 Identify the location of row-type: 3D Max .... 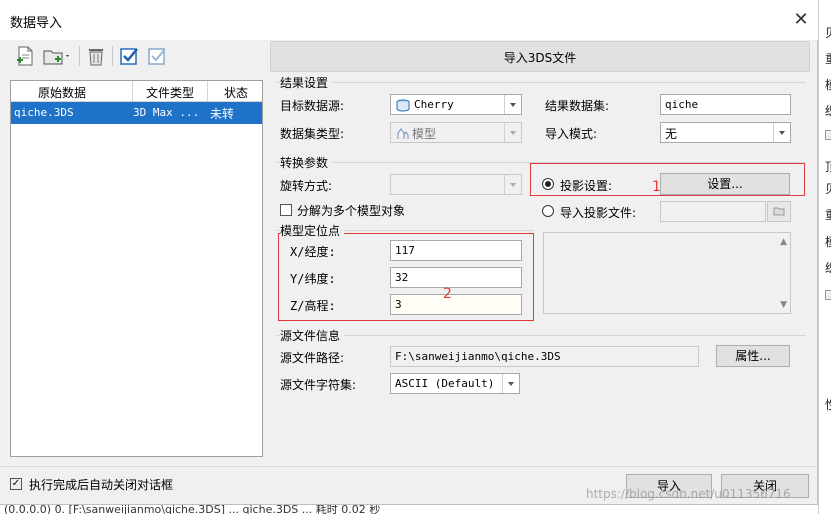
(166, 112).